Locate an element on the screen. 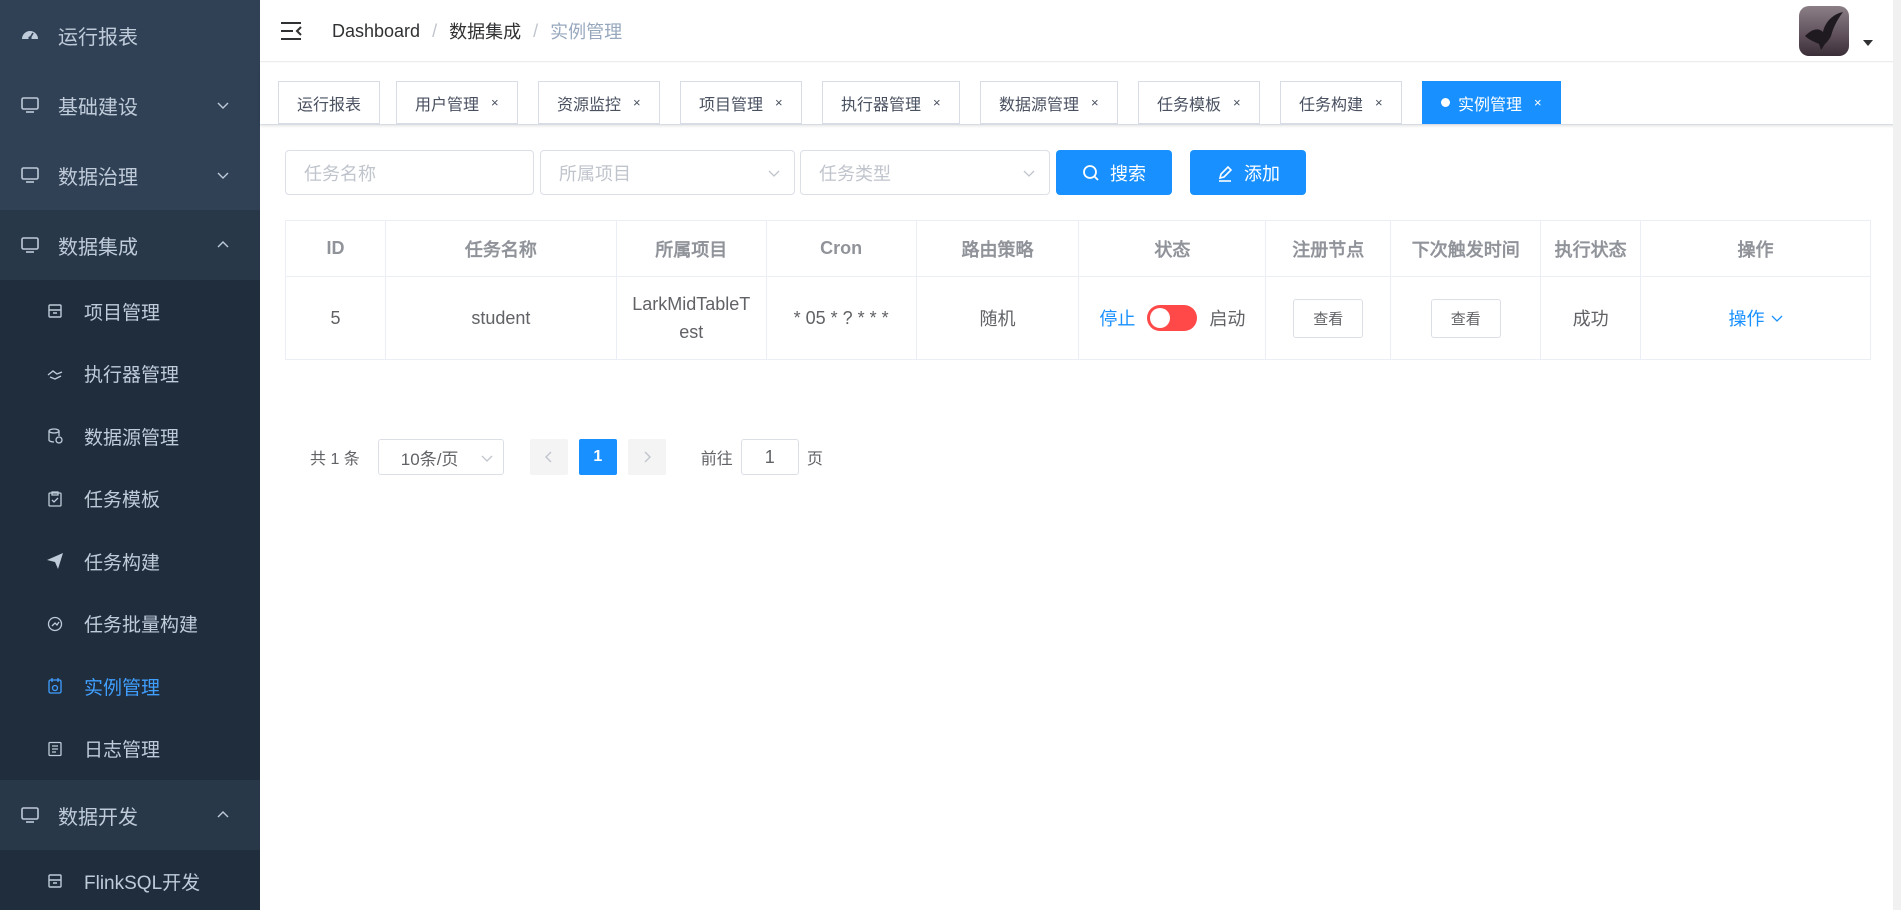 Image resolution: width=1901 pixels, height=910 pixels. operation-dropdown: 操作 is located at coordinates (1756, 318).